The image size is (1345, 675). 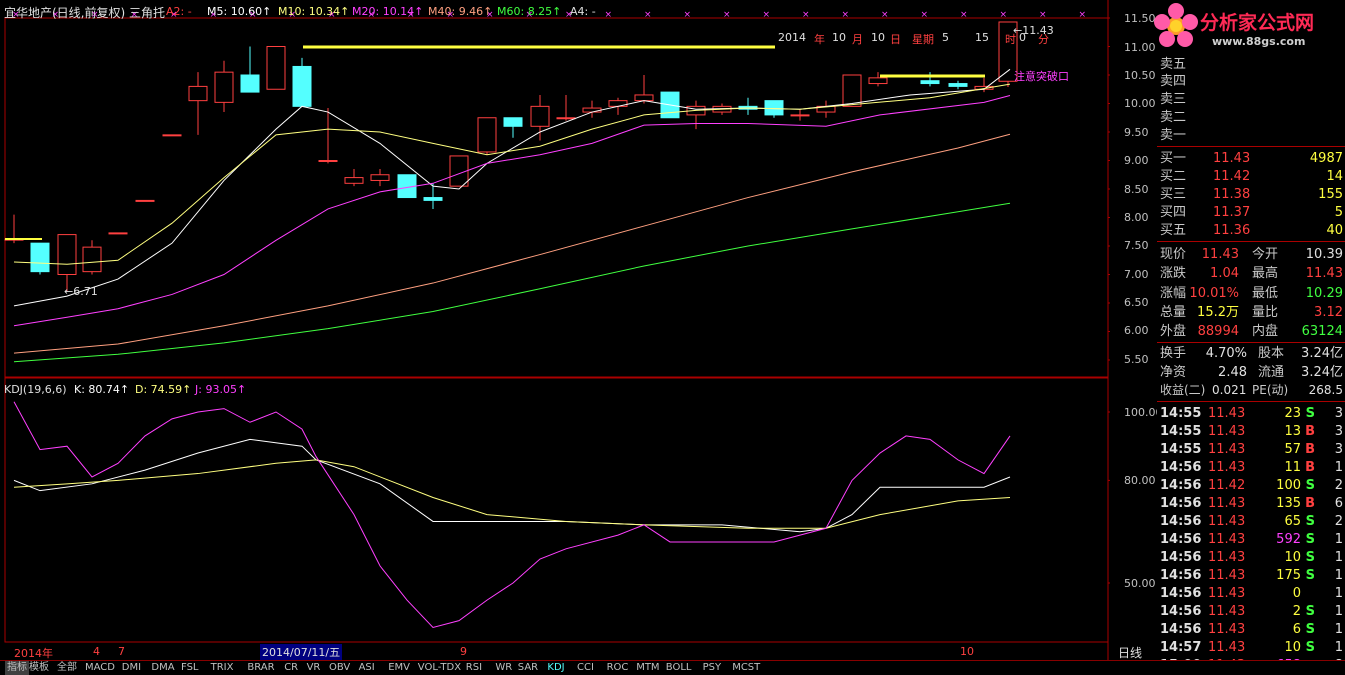 I want to click on tab-mcst: MCST, so click(x=746, y=668).